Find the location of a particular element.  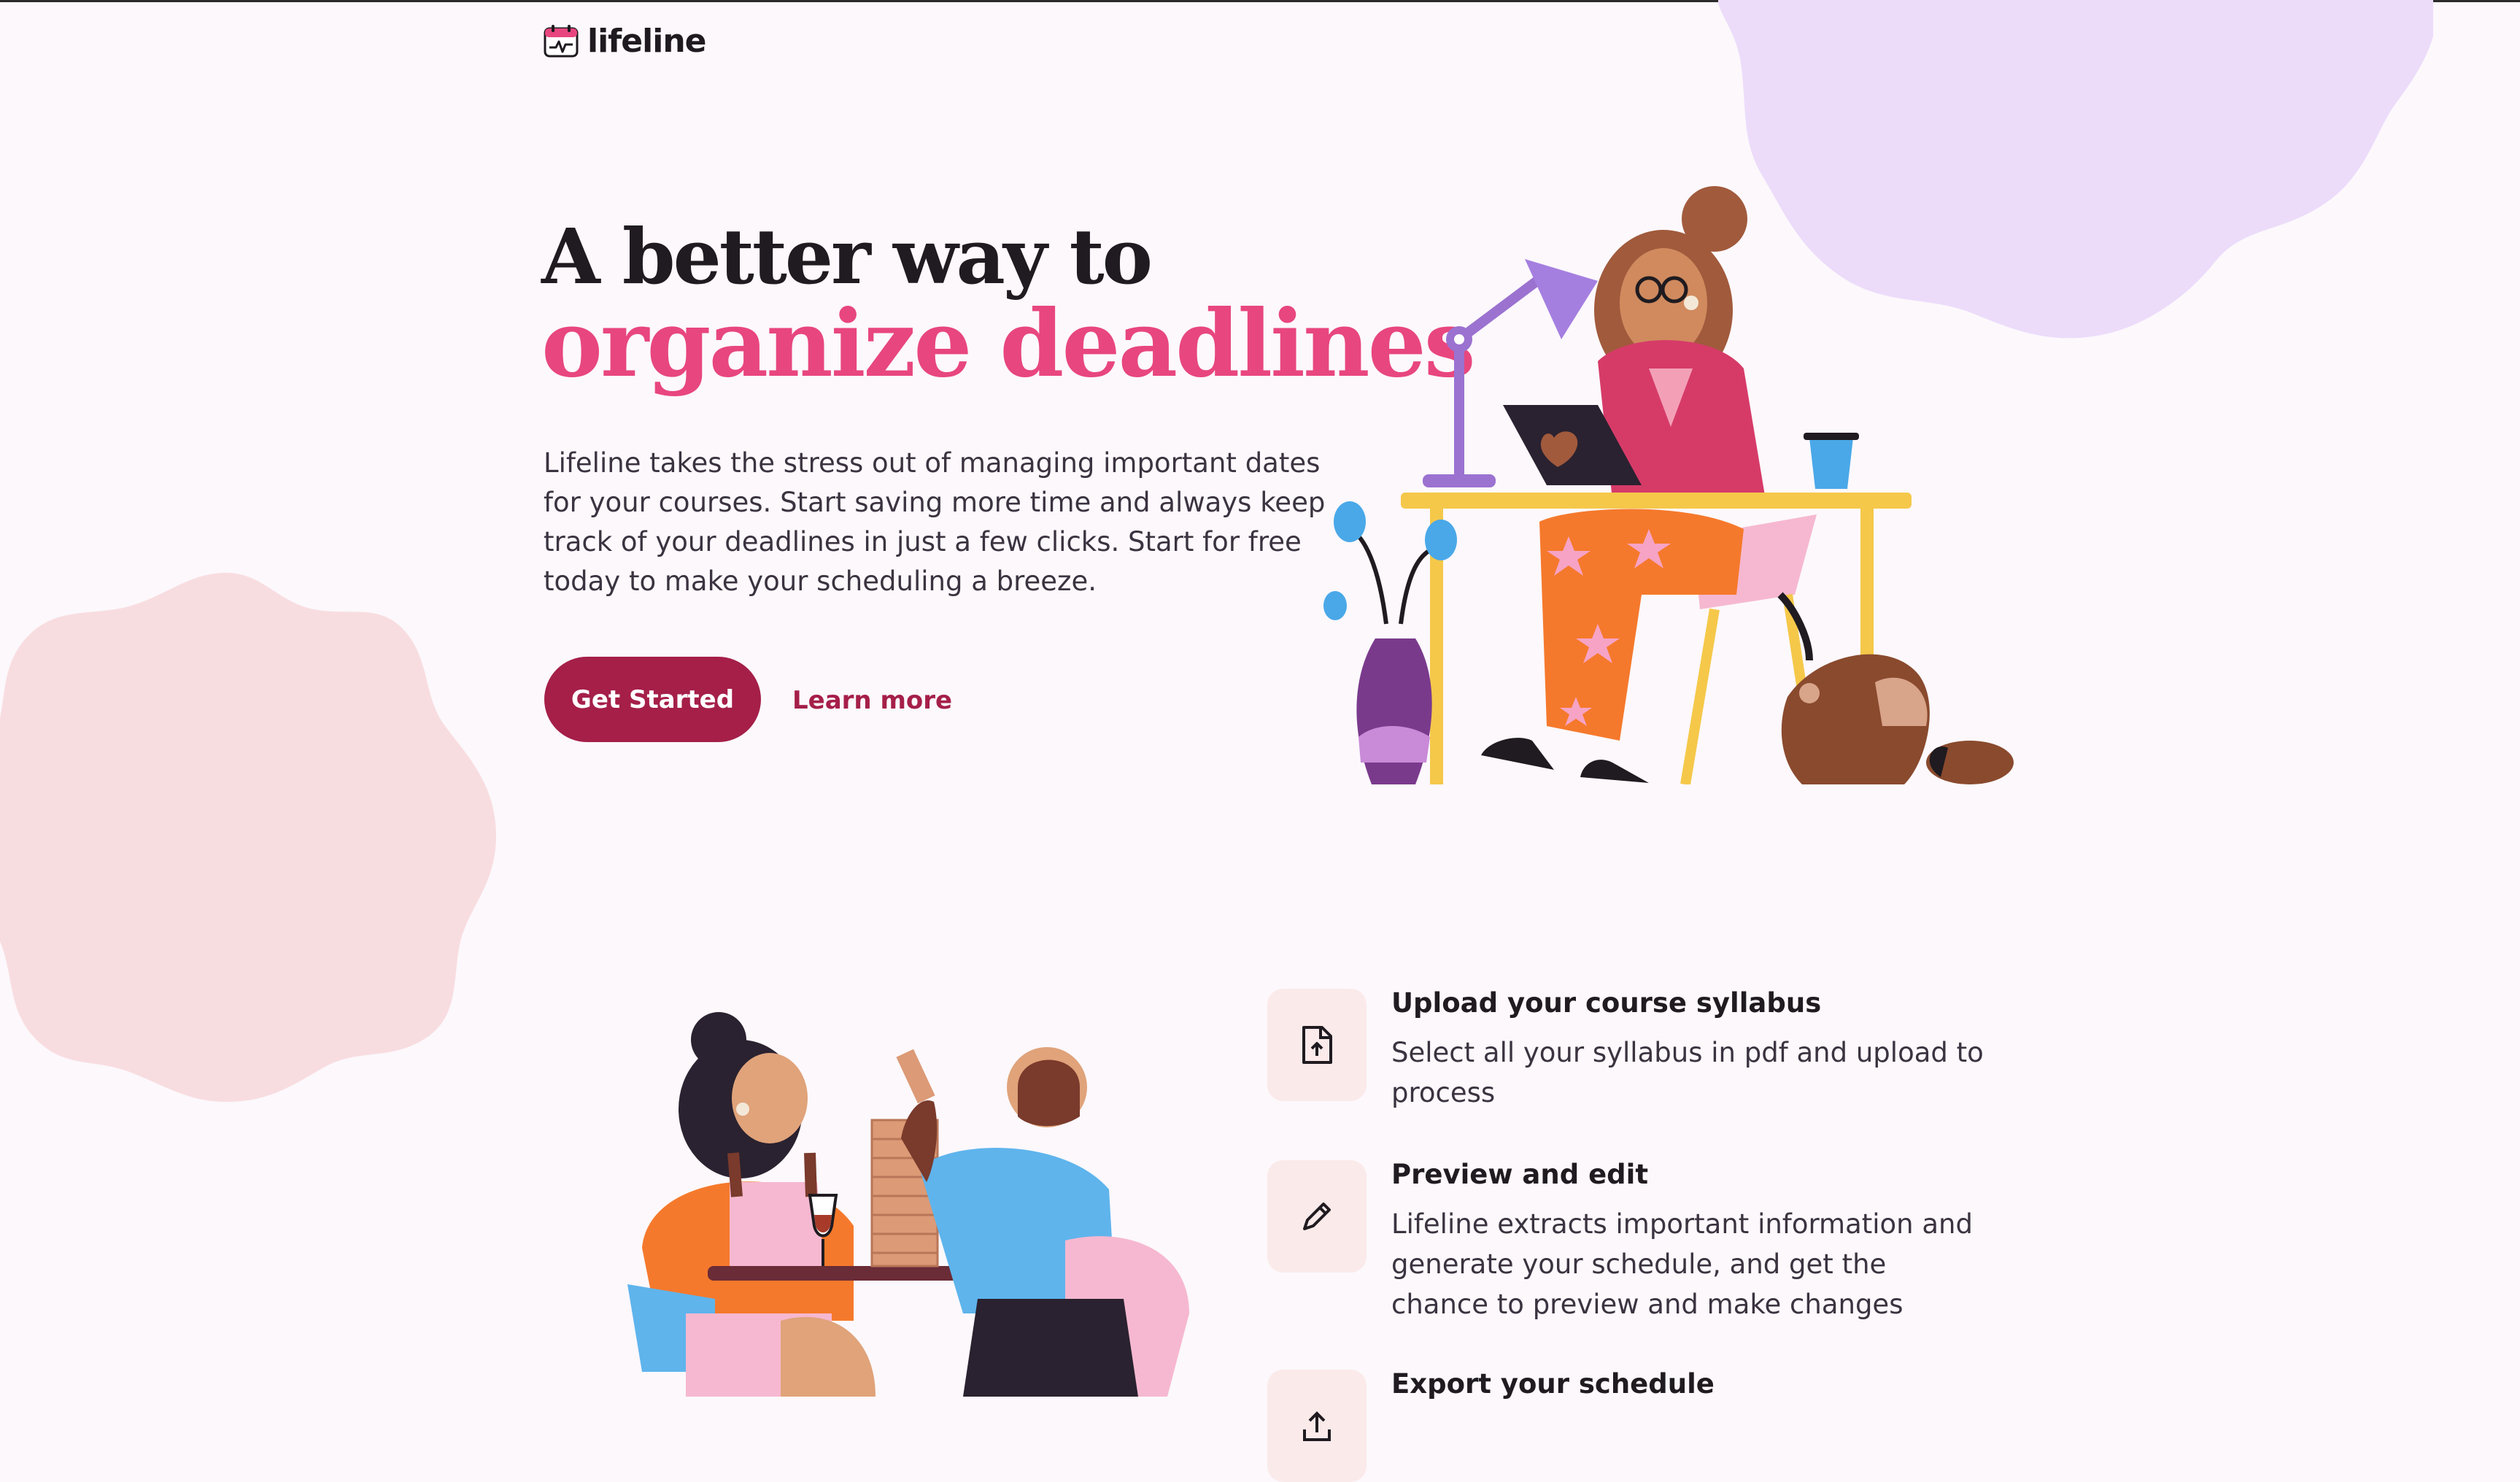

decorative-pink-blob is located at coordinates (248, 837).